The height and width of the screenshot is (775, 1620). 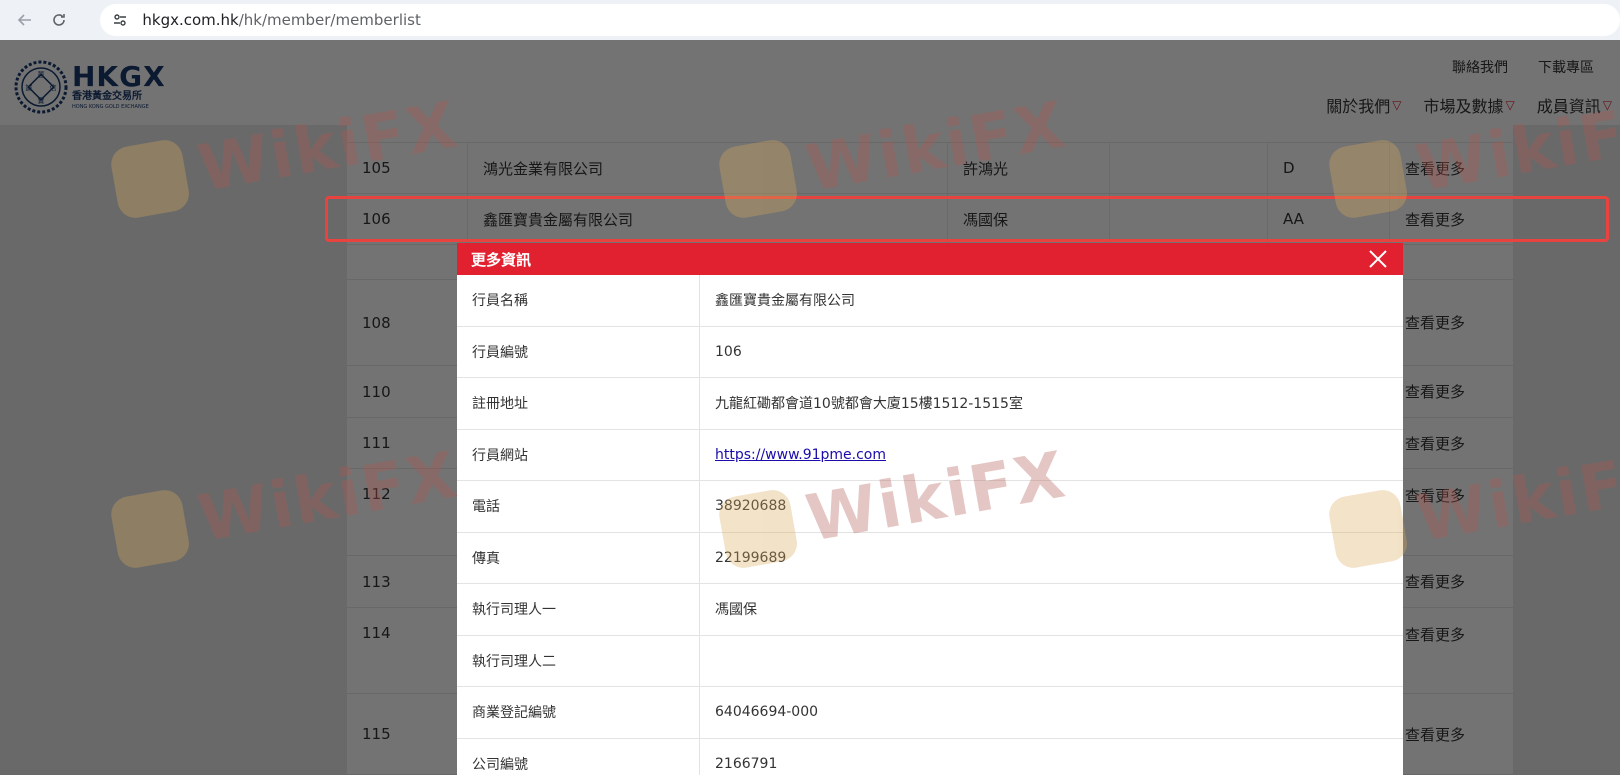 What do you see at coordinates (708, 168) in the screenshot?
I see `member-name: 鴻光金業有限公司` at bounding box center [708, 168].